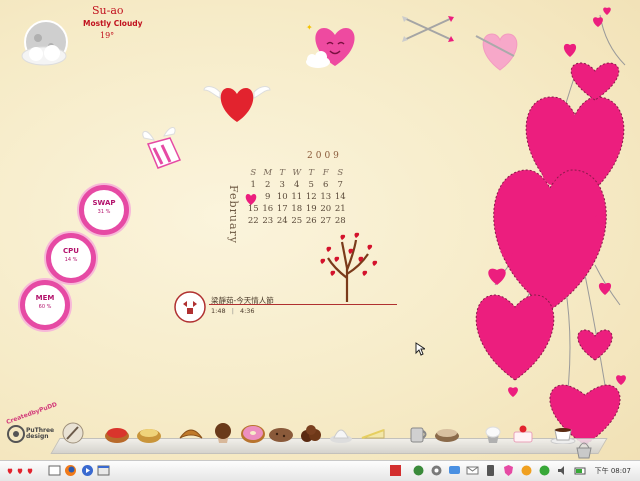  I want to click on calendar-day-today: 8, so click(253, 198).